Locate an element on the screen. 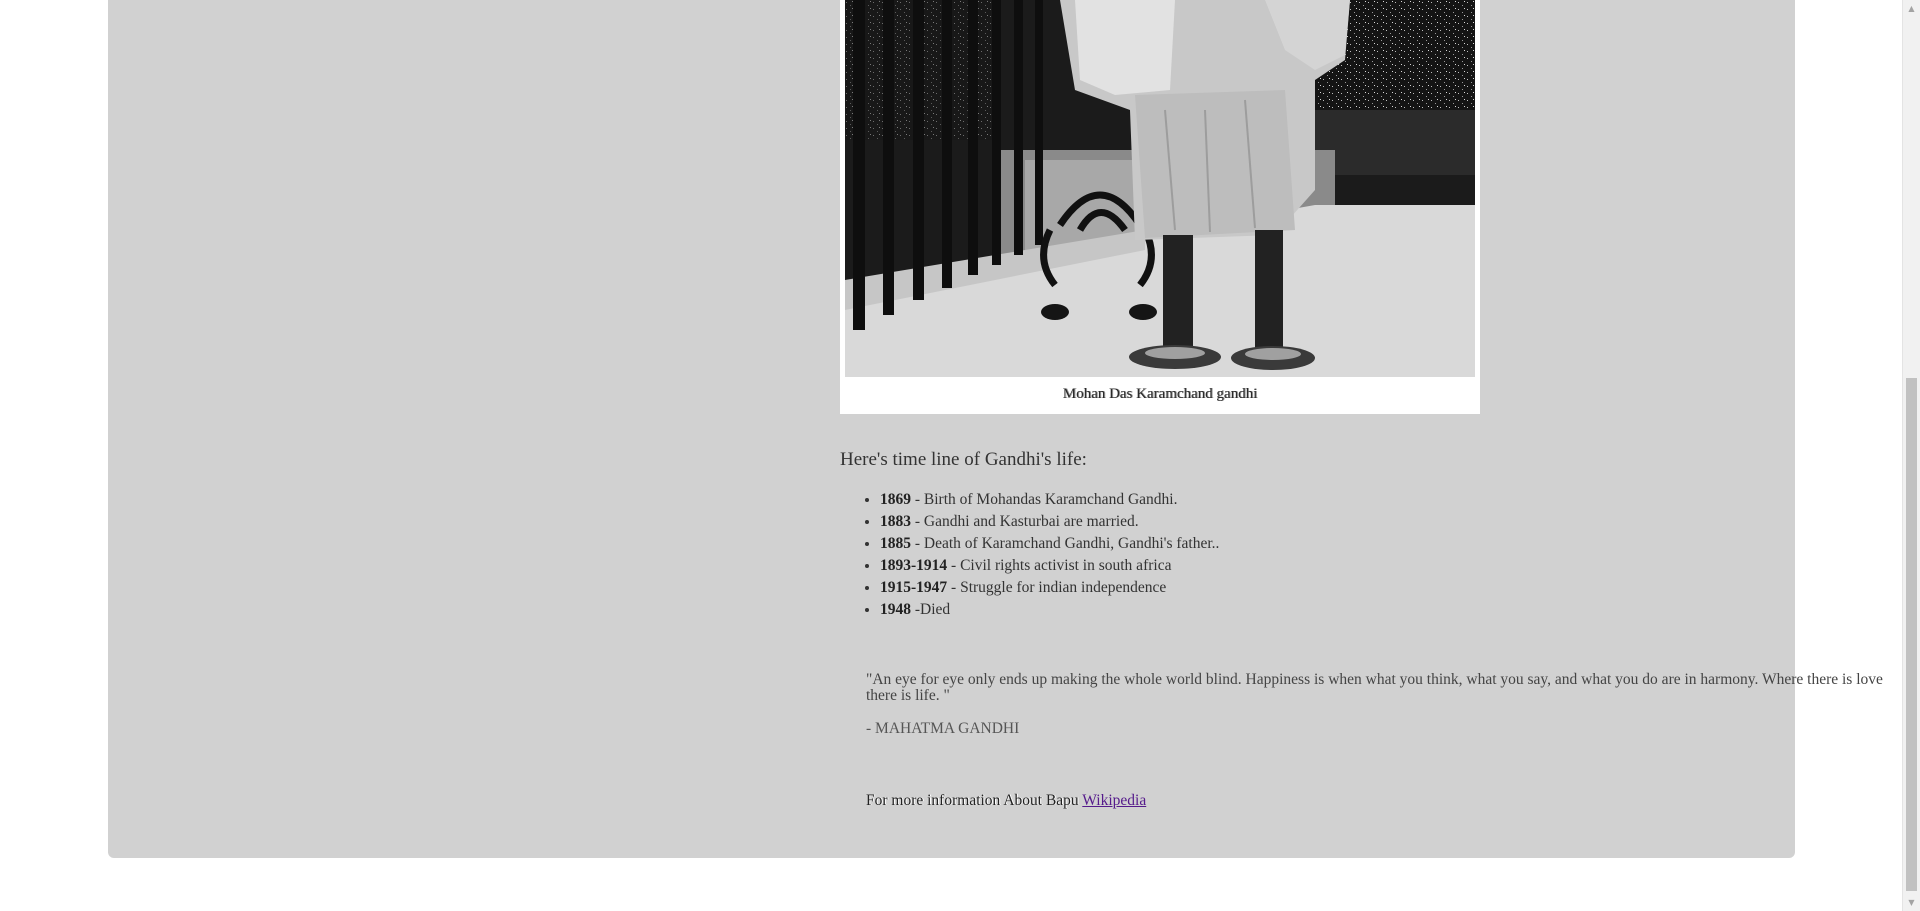  timeline-event: - Civil rights activist in south africa is located at coordinates (1059, 565).